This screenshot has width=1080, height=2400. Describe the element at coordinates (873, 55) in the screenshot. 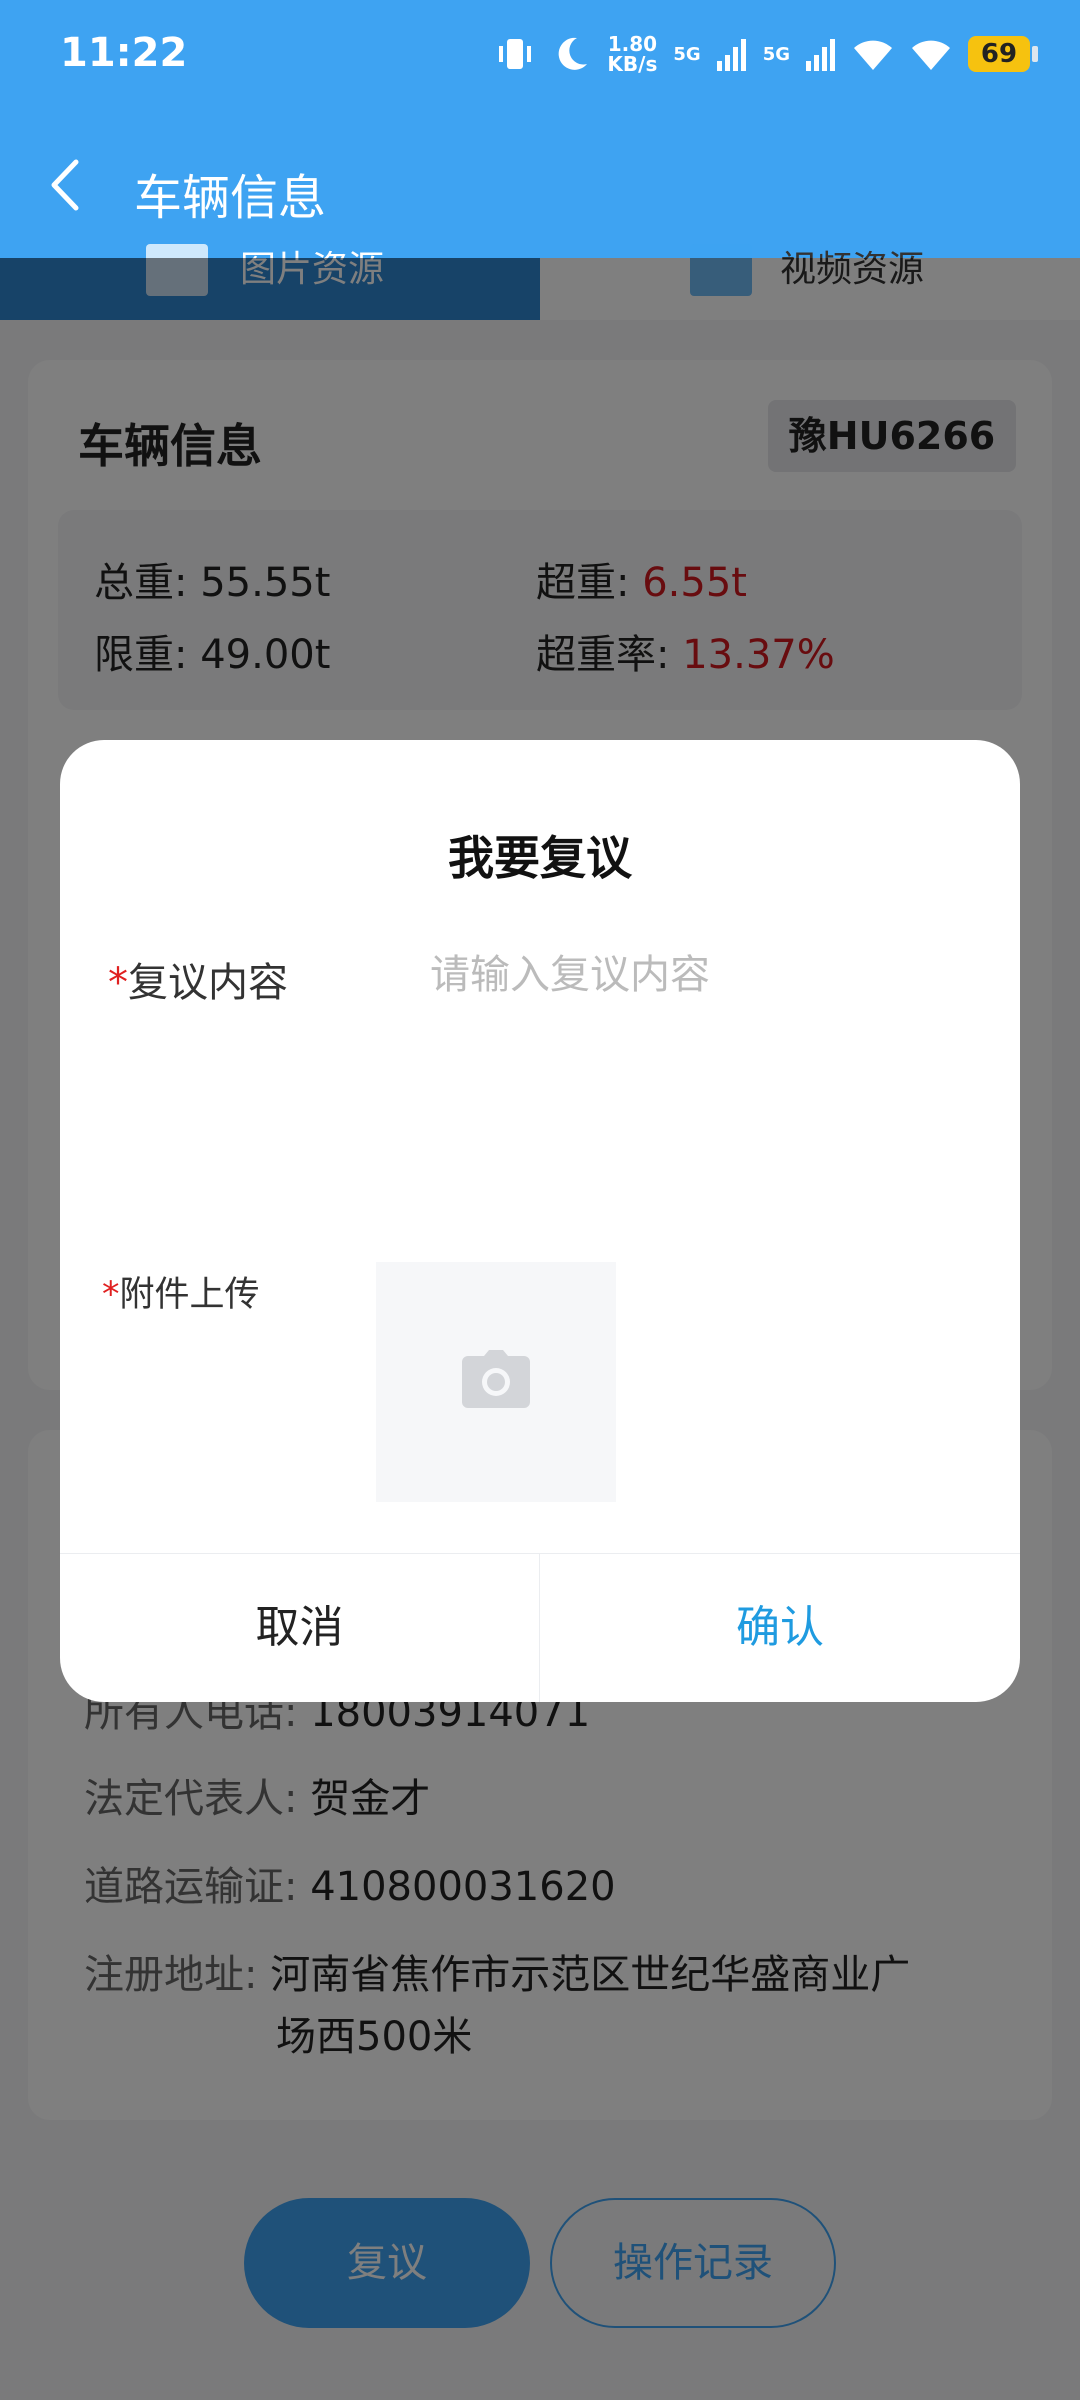

I see `wifi-icon` at that location.